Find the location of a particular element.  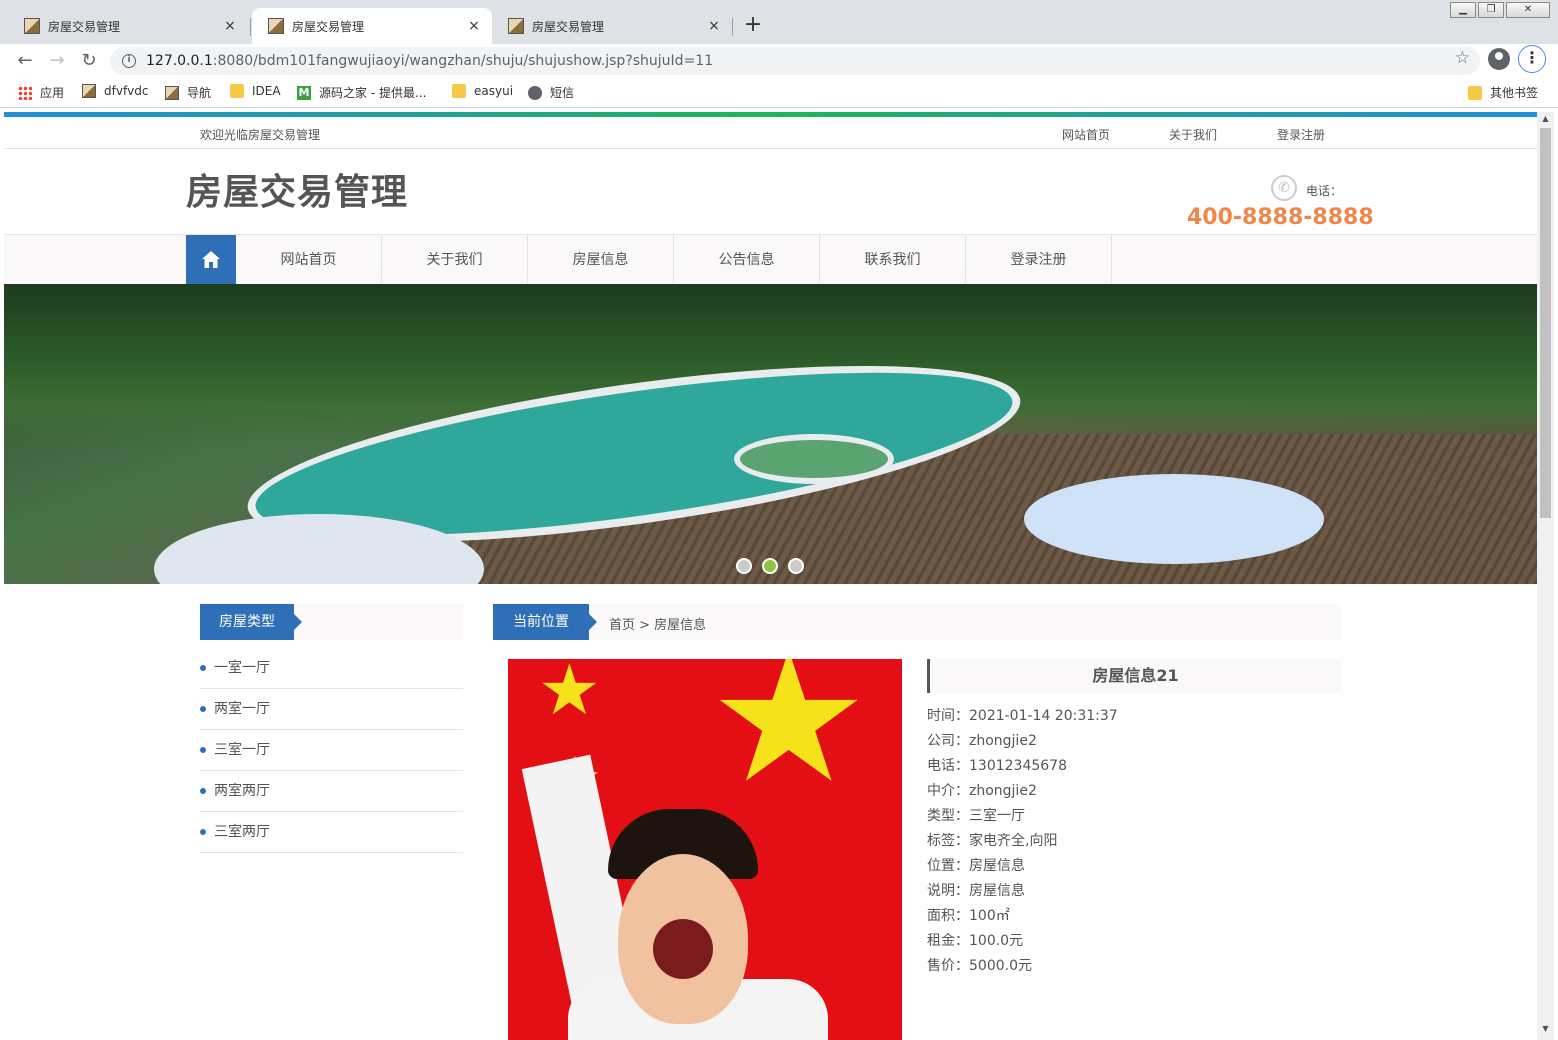

bookmark-item: dfvfvdc is located at coordinates (115, 91).